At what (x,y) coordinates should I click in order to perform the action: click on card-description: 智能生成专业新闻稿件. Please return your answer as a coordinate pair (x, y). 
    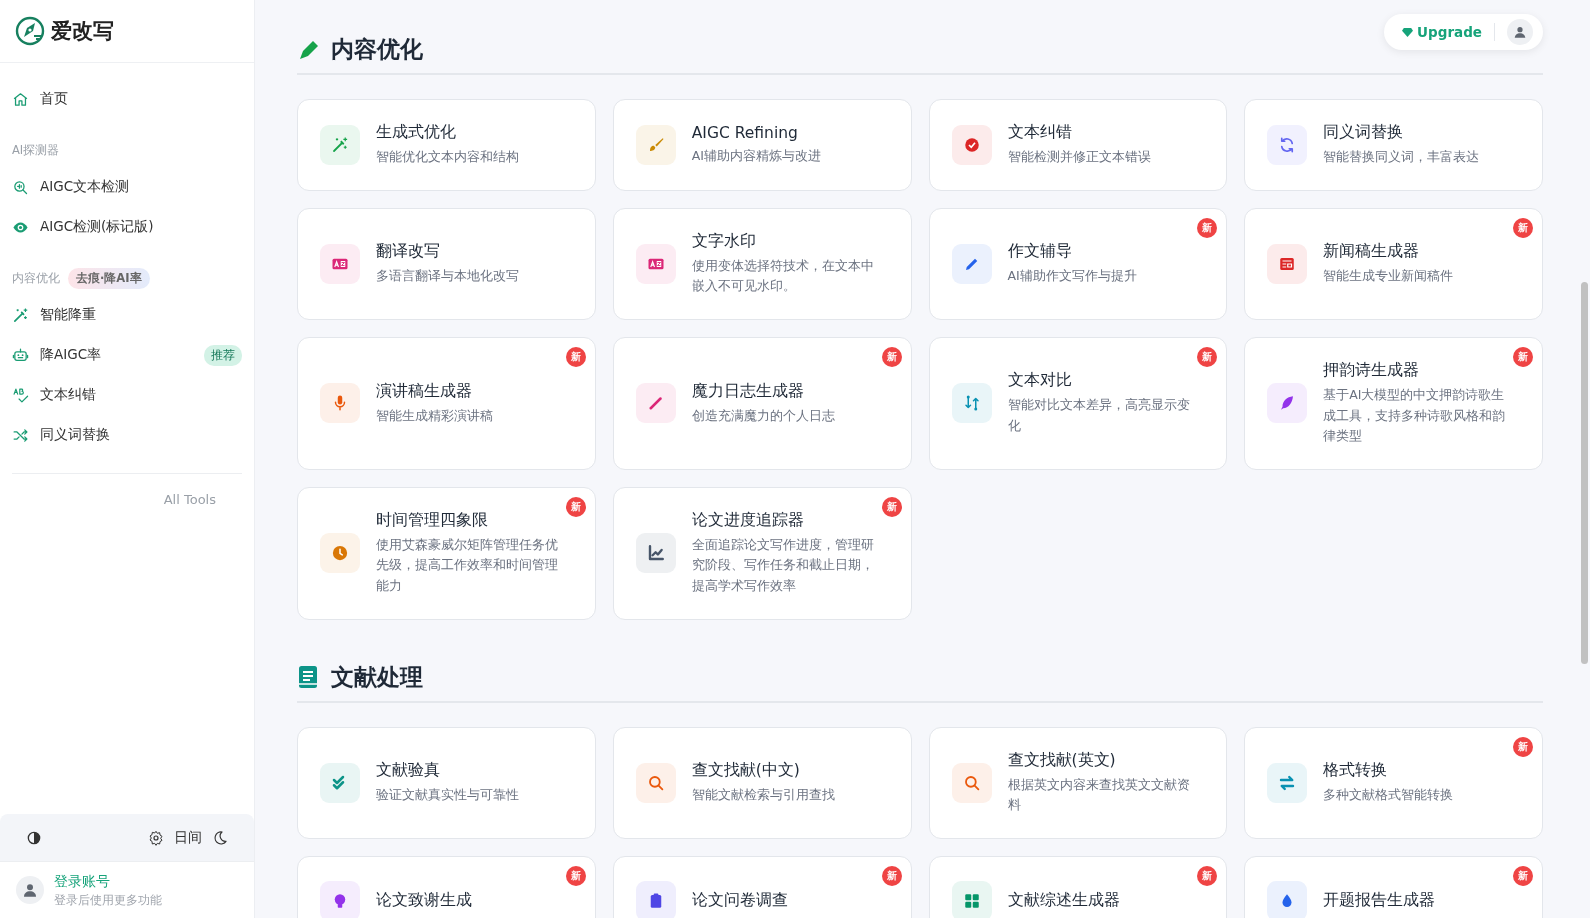
    Looking at the image, I should click on (1388, 275).